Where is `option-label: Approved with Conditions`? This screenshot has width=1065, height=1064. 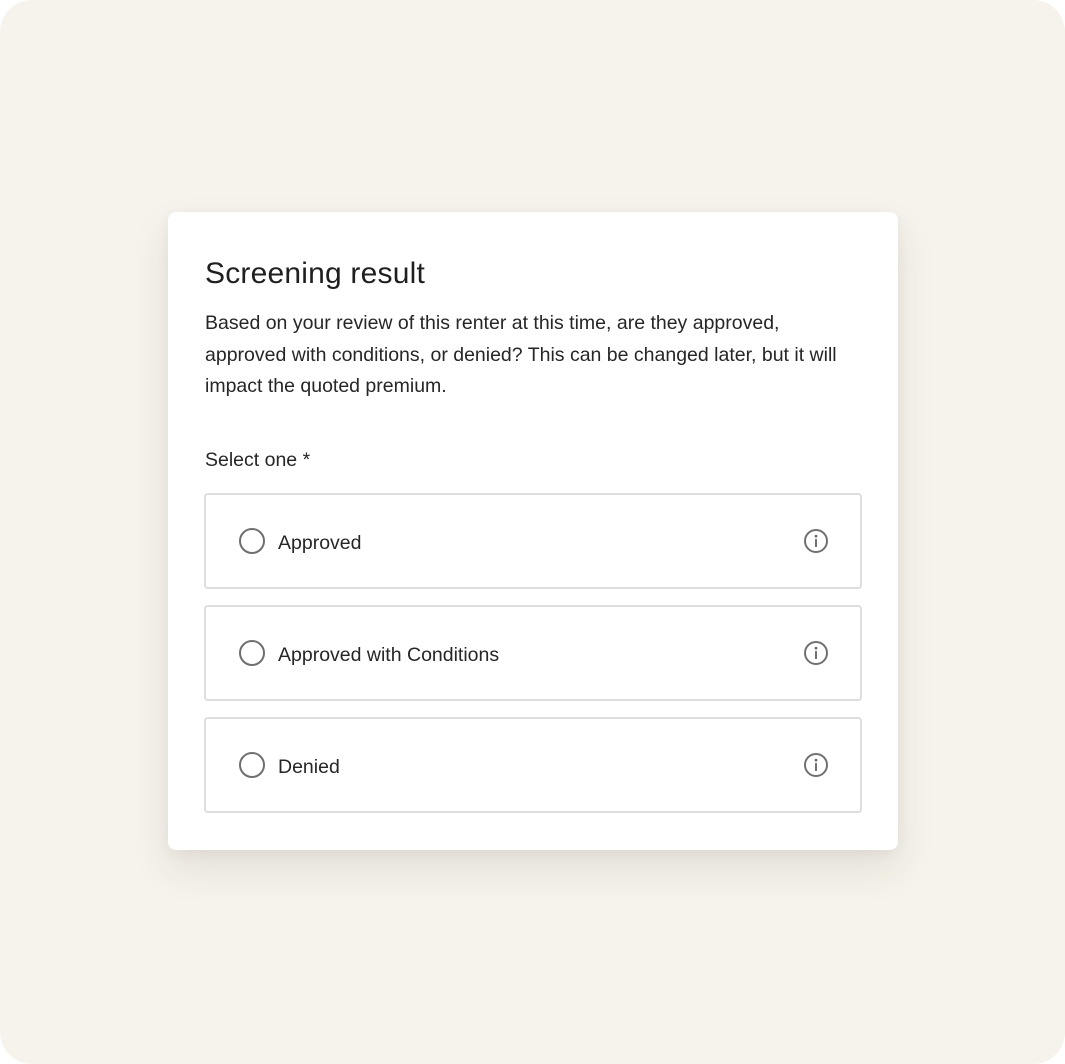
option-label: Approved with Conditions is located at coordinates (389, 655).